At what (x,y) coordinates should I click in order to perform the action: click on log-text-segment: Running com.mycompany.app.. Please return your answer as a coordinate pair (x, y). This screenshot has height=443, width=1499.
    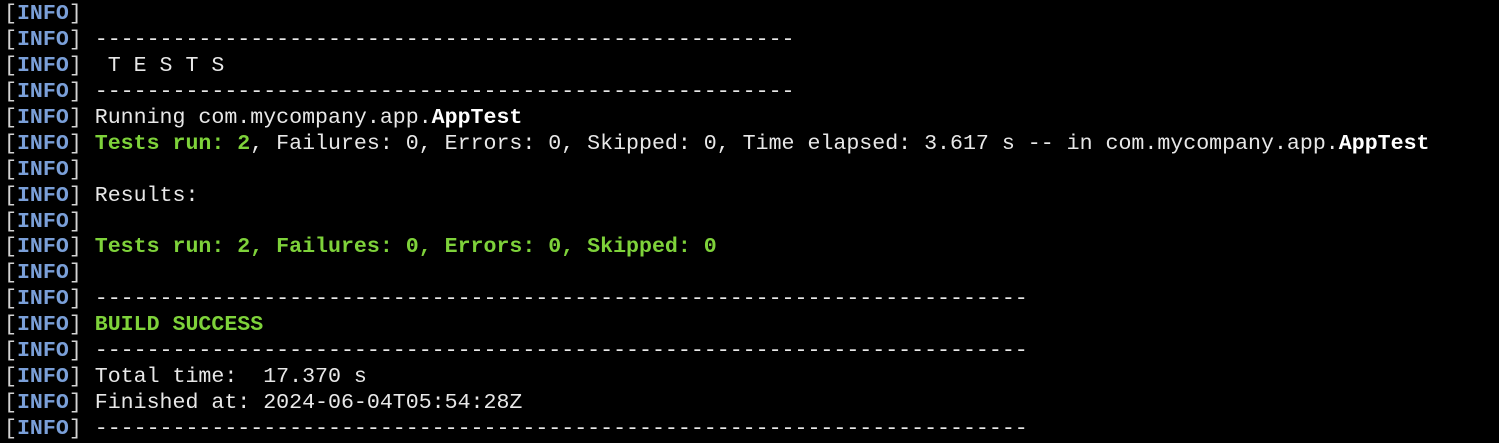
    Looking at the image, I should click on (256, 117).